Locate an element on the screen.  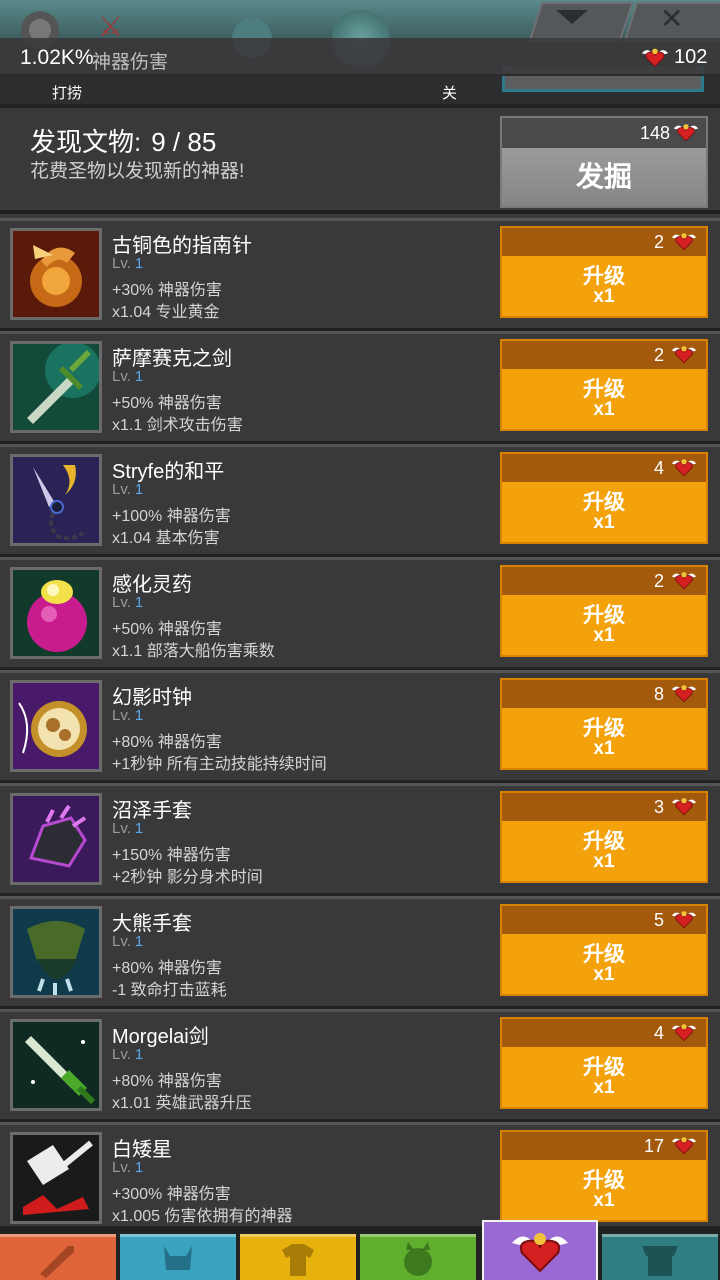
shop-tab-icon is located at coordinates (660, 1260).